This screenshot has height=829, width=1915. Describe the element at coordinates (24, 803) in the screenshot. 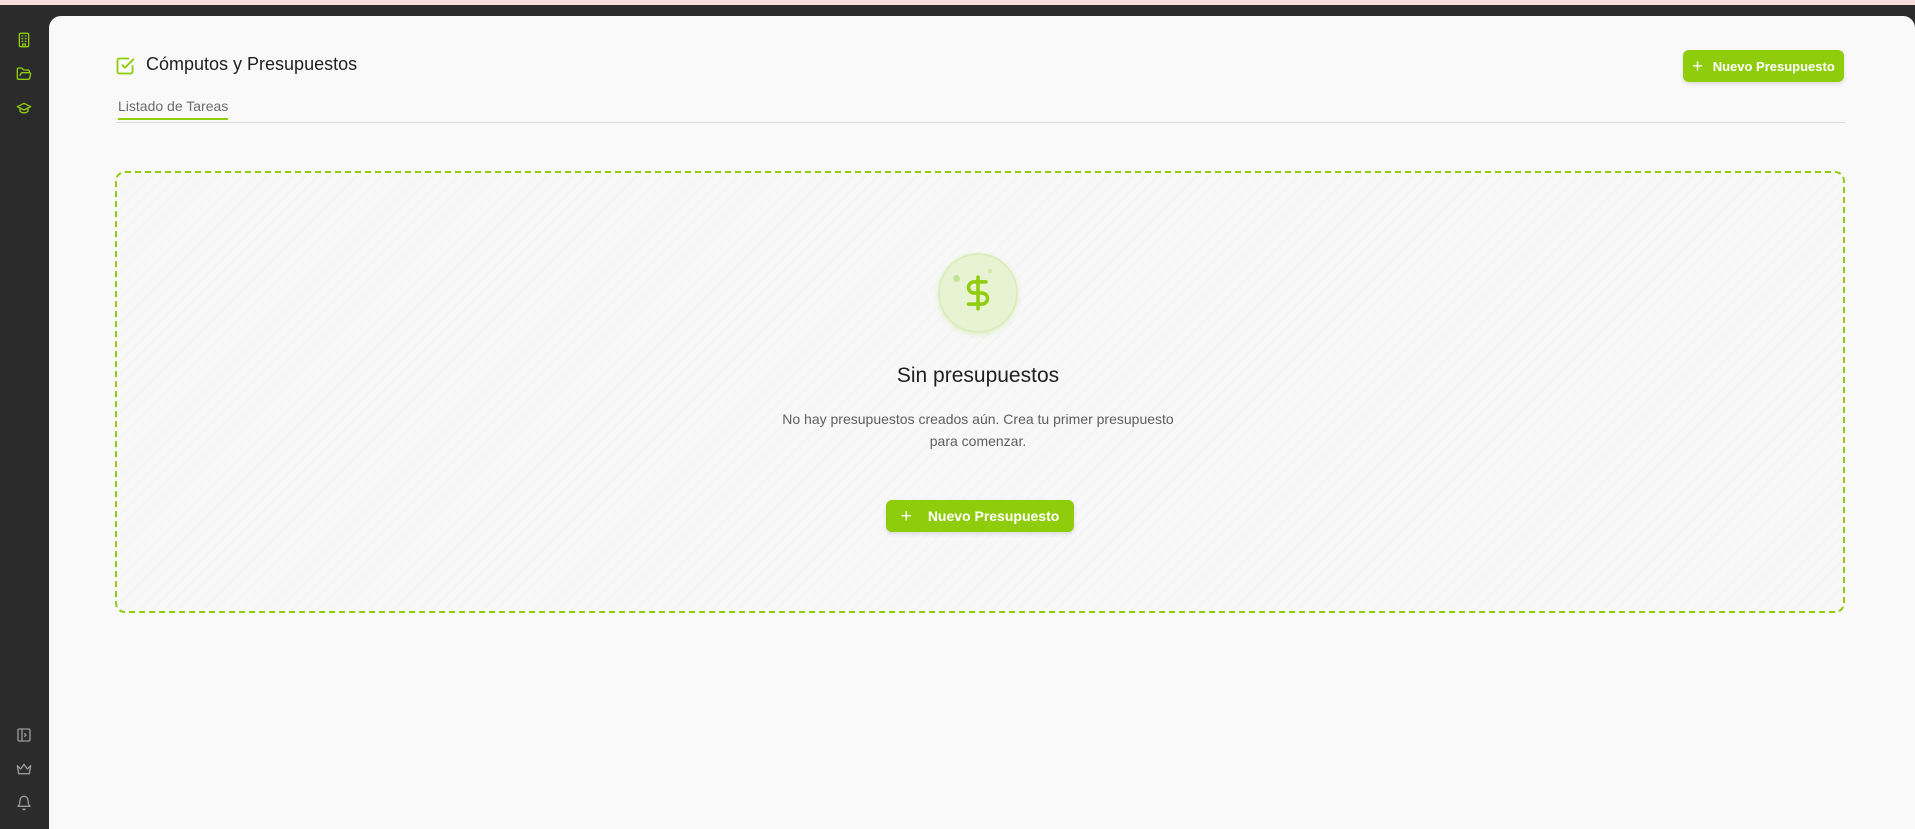

I see `bell-icon` at that location.